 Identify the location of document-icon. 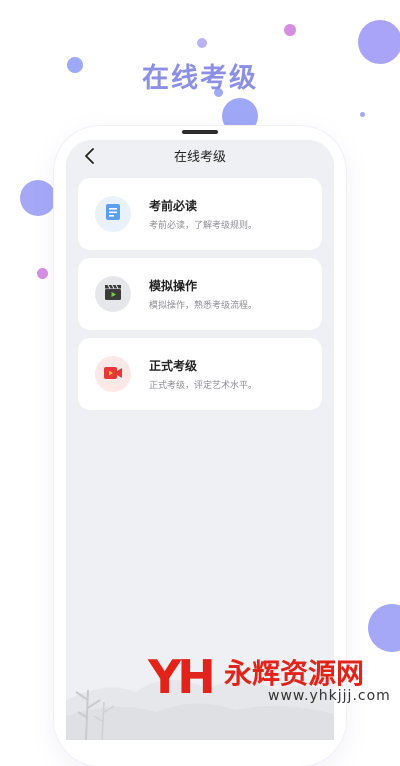
(113, 214).